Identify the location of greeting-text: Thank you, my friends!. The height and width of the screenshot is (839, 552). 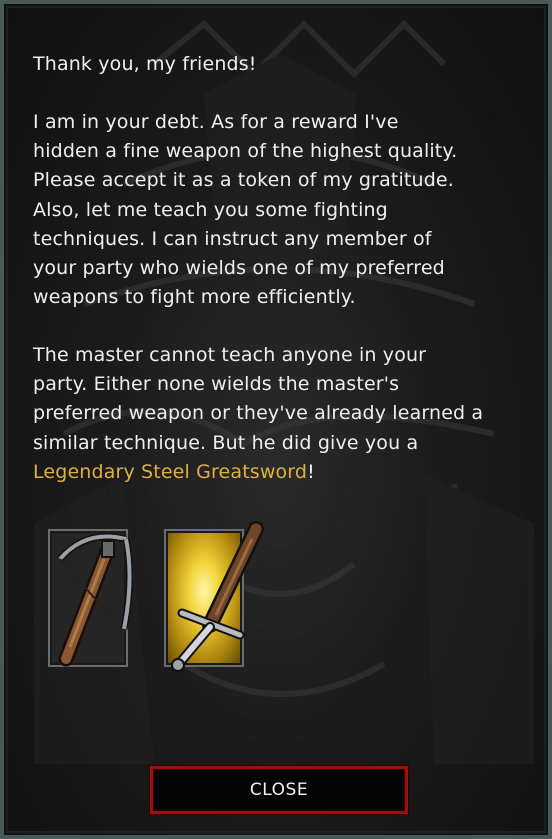
(283, 64).